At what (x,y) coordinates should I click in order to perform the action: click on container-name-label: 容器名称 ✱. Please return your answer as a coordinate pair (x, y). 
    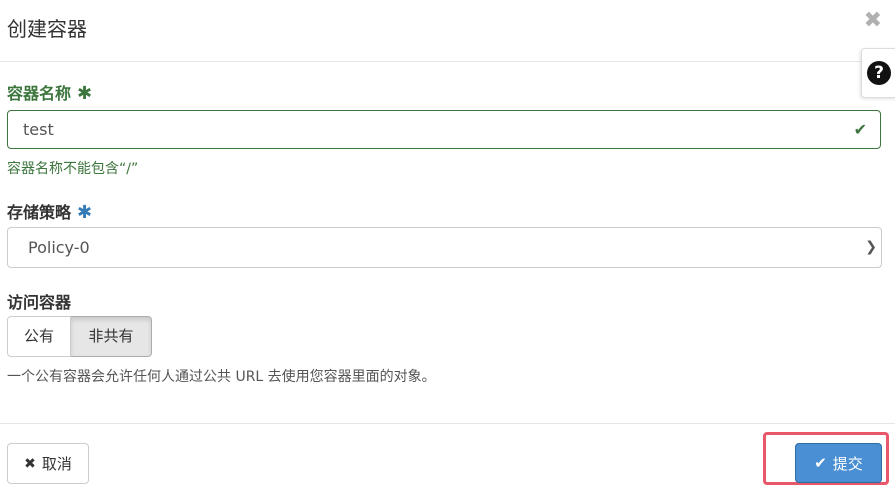
    Looking at the image, I should click on (49, 92).